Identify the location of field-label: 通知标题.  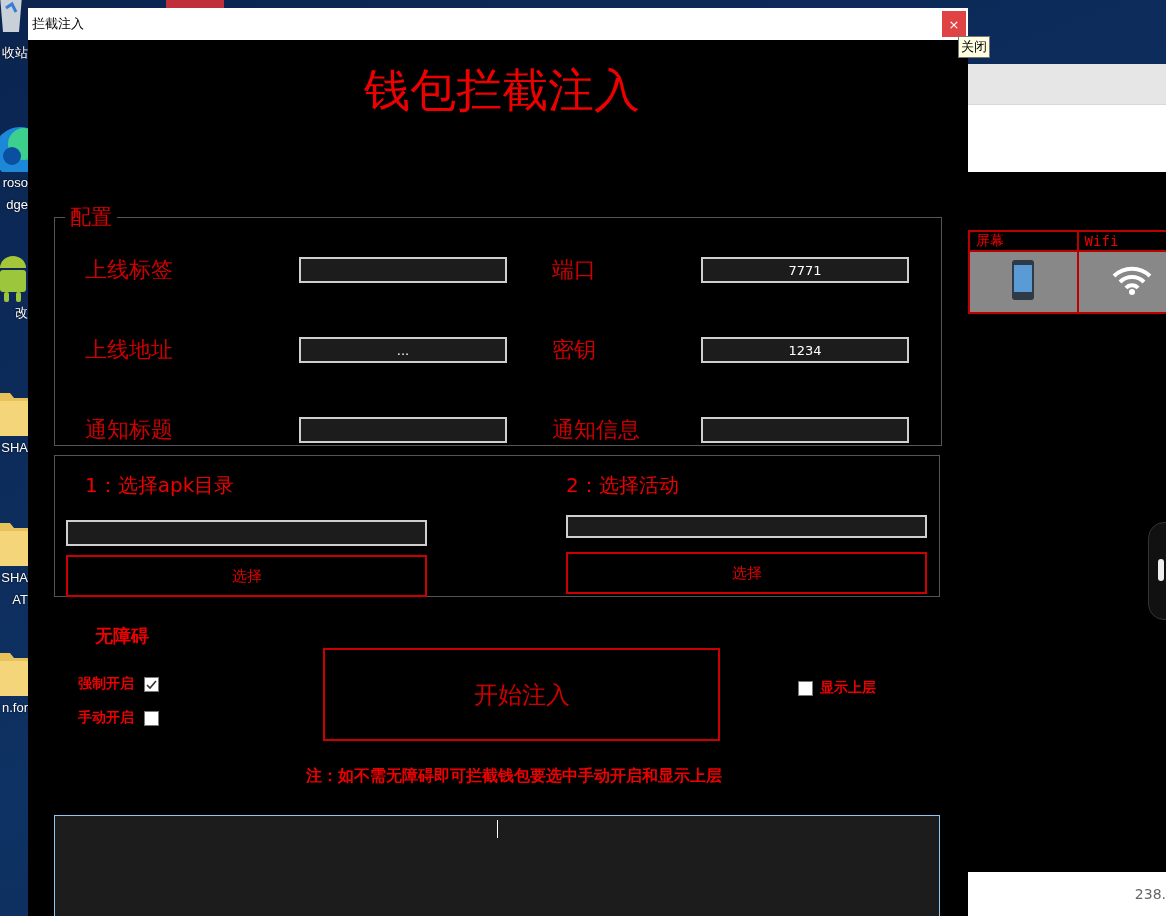
(129, 430).